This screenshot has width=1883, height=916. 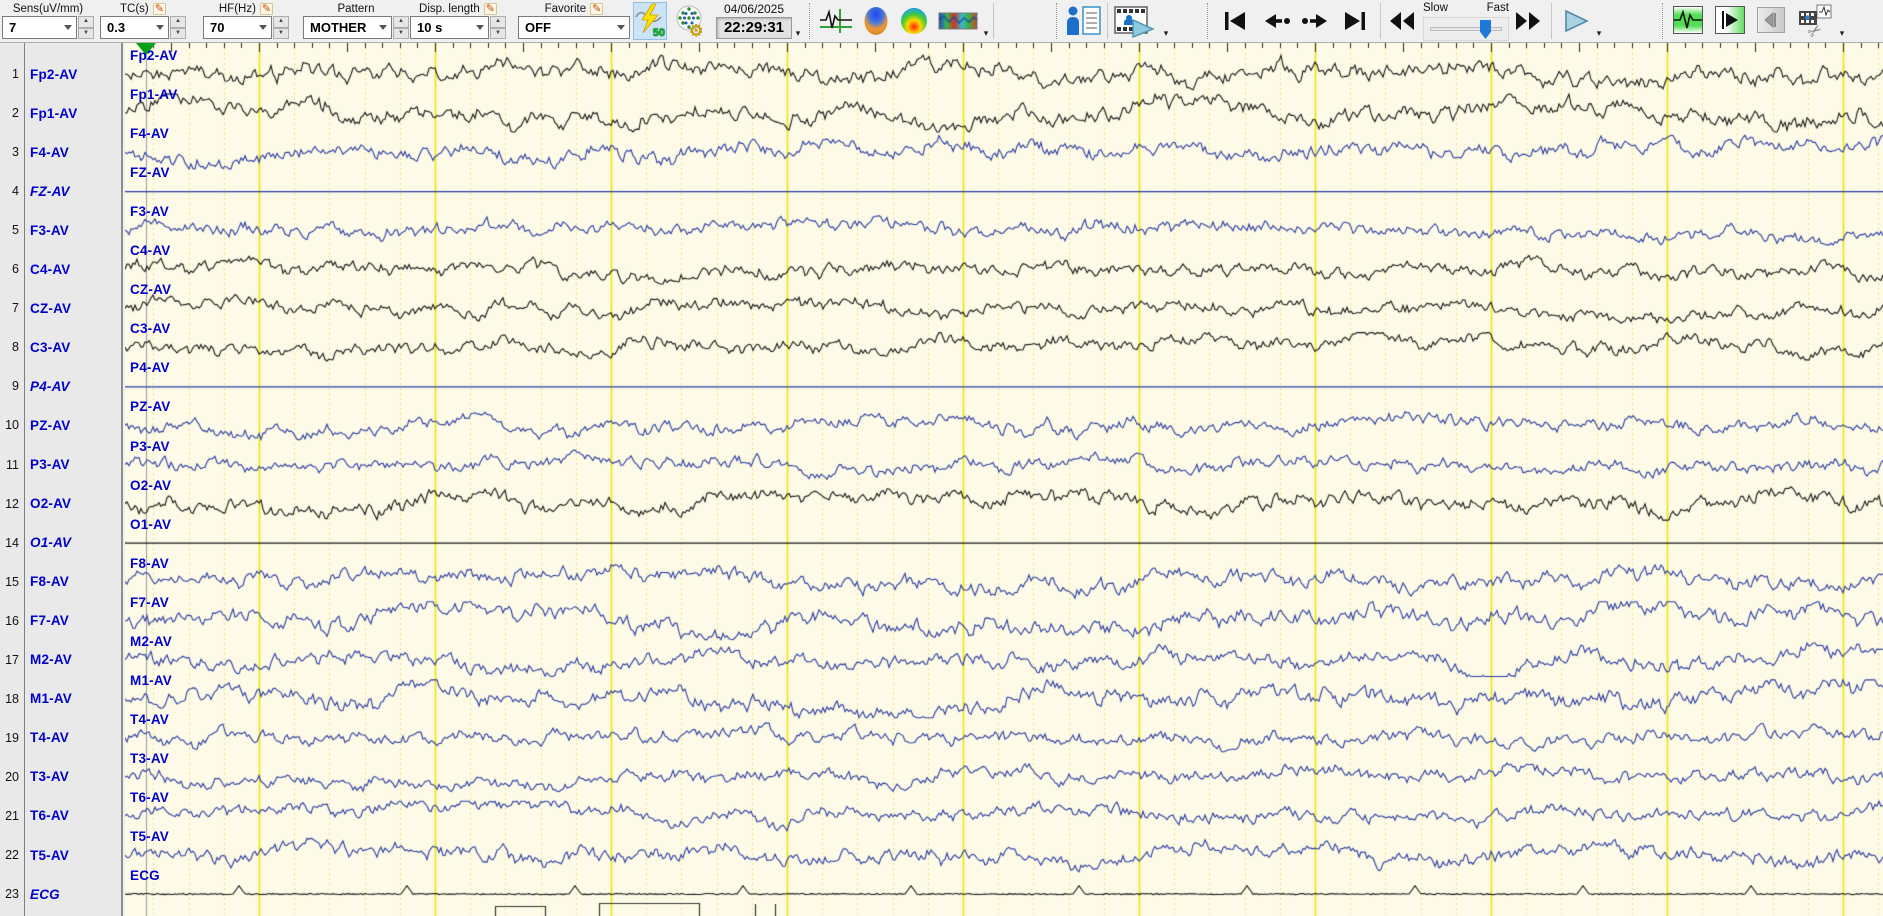 What do you see at coordinates (150, 446) in the screenshot?
I see `trace-label-p3-av: P3-AV` at bounding box center [150, 446].